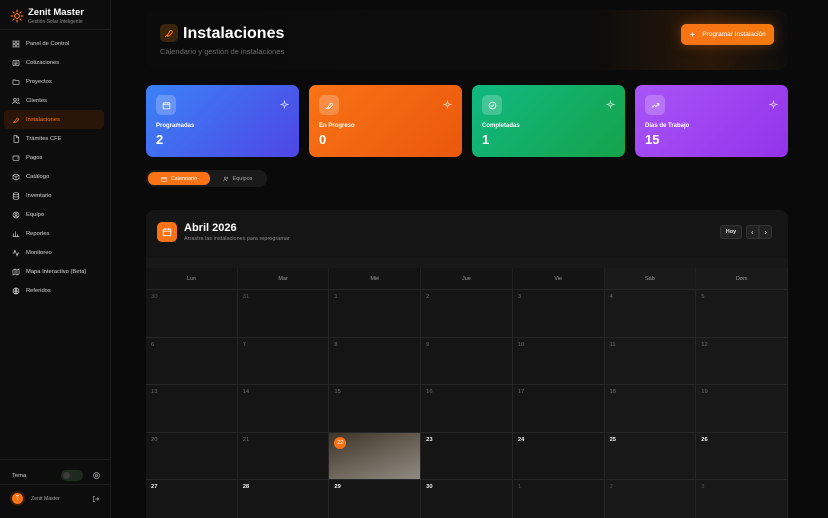 This screenshot has width=828, height=518. What do you see at coordinates (192, 408) in the screenshot?
I see `calendar-day-cell: 13` at bounding box center [192, 408].